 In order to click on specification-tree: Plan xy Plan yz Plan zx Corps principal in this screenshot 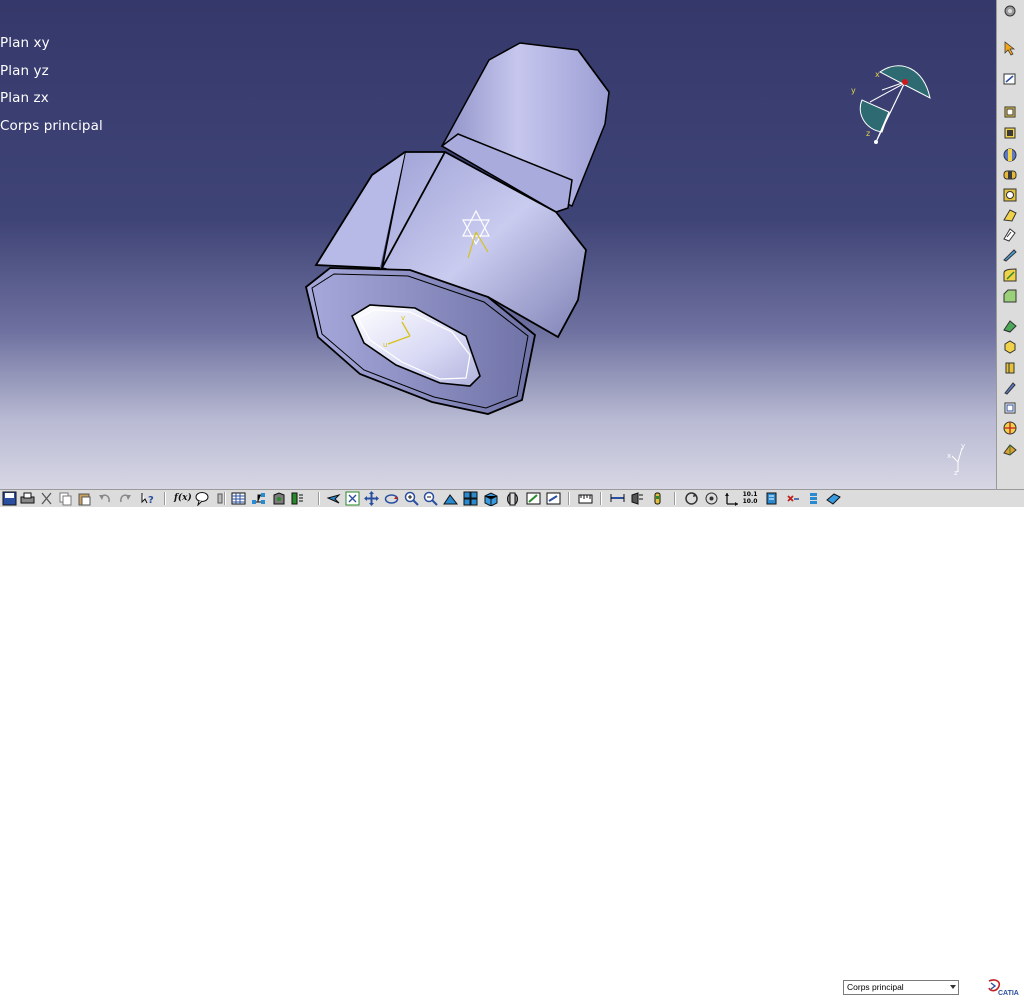, I will do `click(51, 85)`.